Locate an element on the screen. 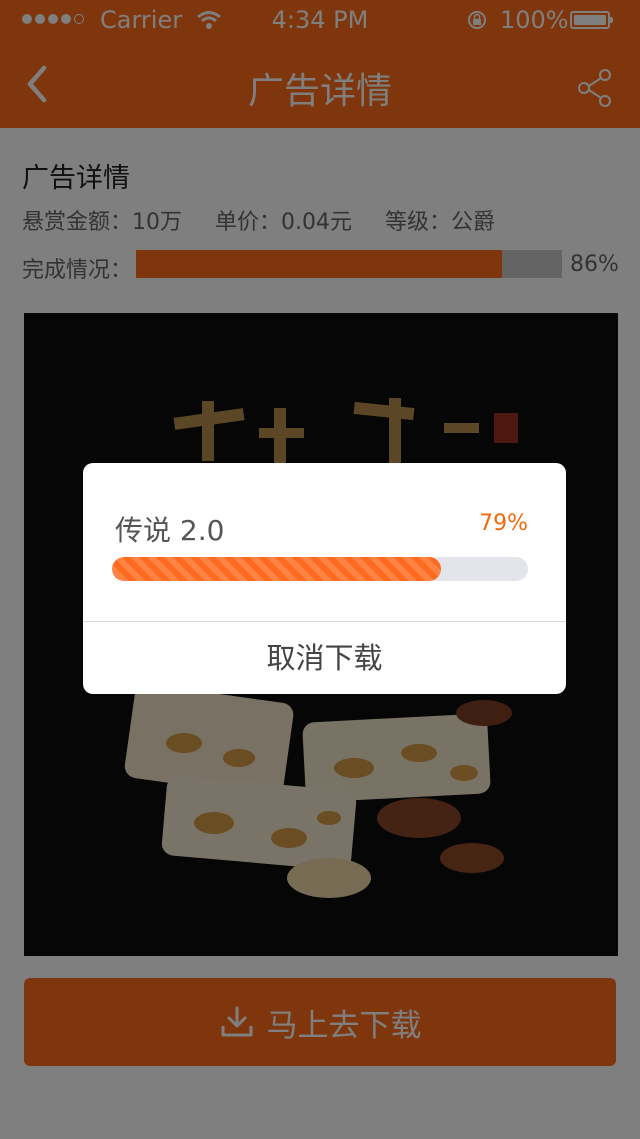  download-progress-fill is located at coordinates (276, 569).